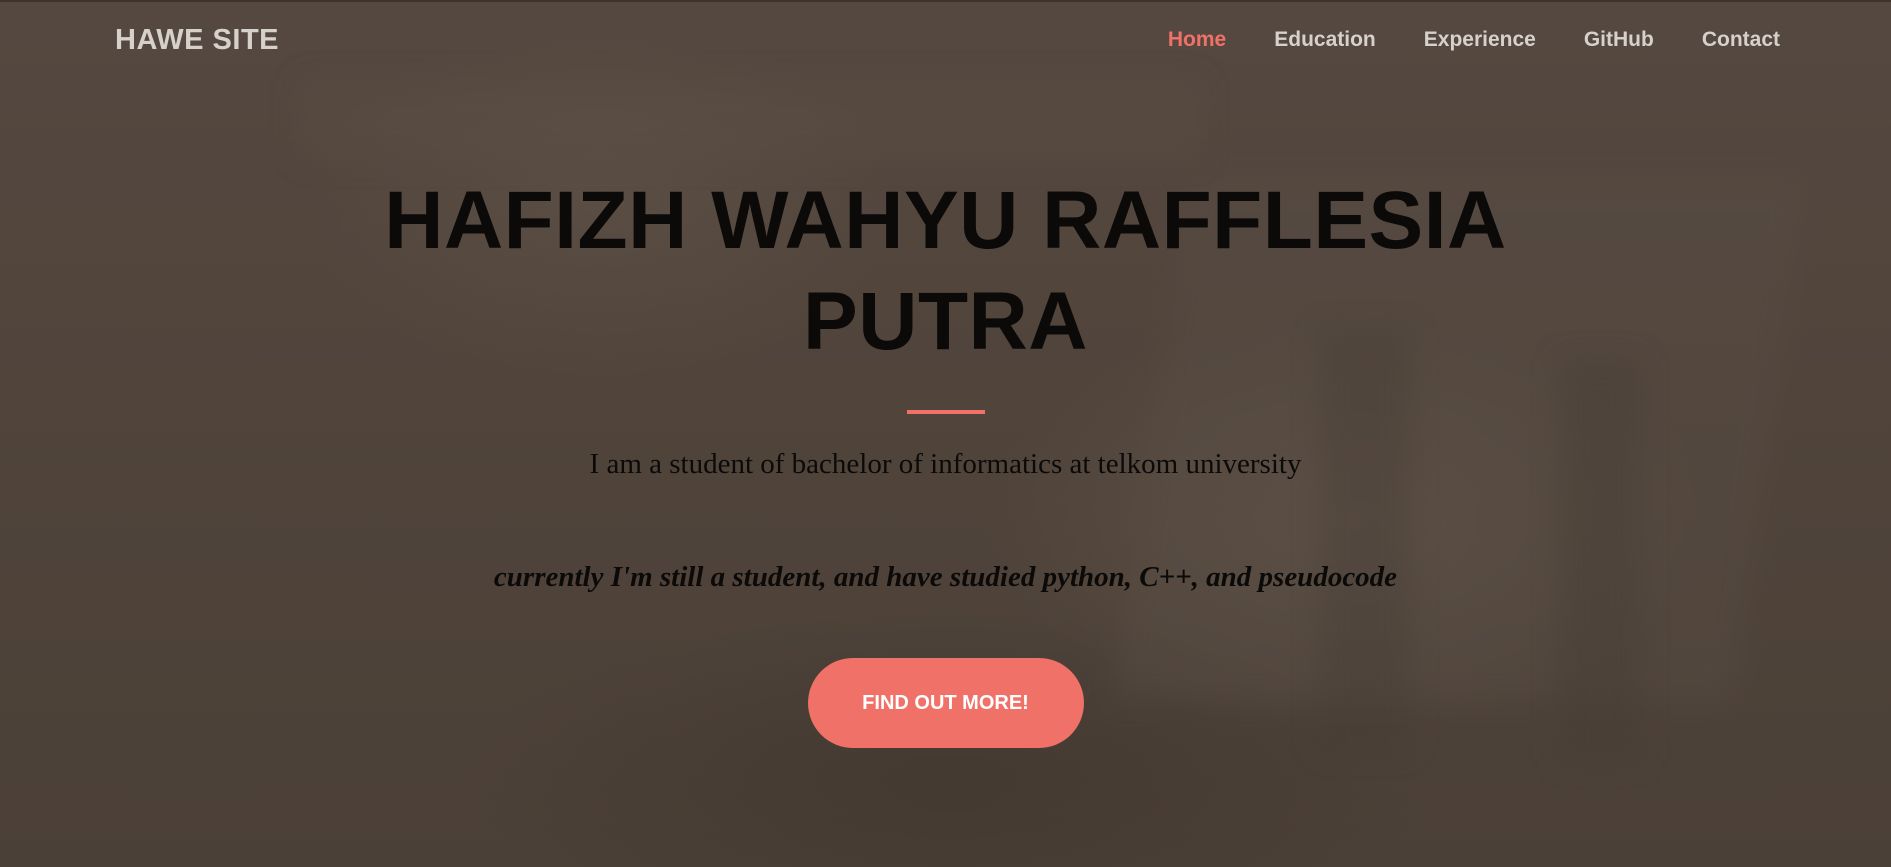  I want to click on nav-link-experience: Experience, so click(1480, 40).